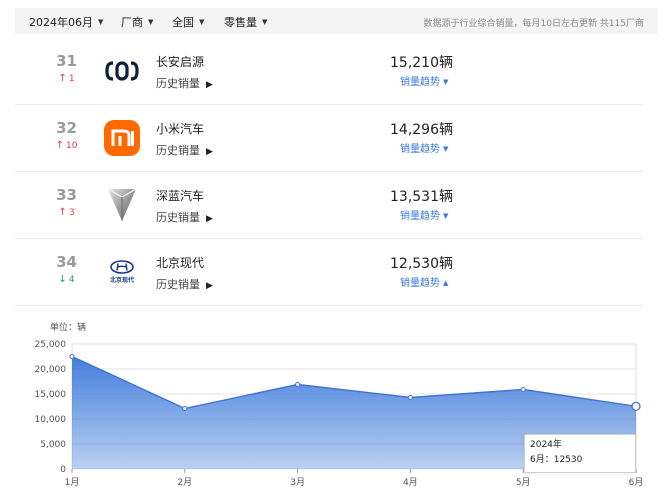 This screenshot has height=496, width=665. Describe the element at coordinates (121, 280) in the screenshot. I see `beijing-hyundai-logo-text: 北京现代` at that location.